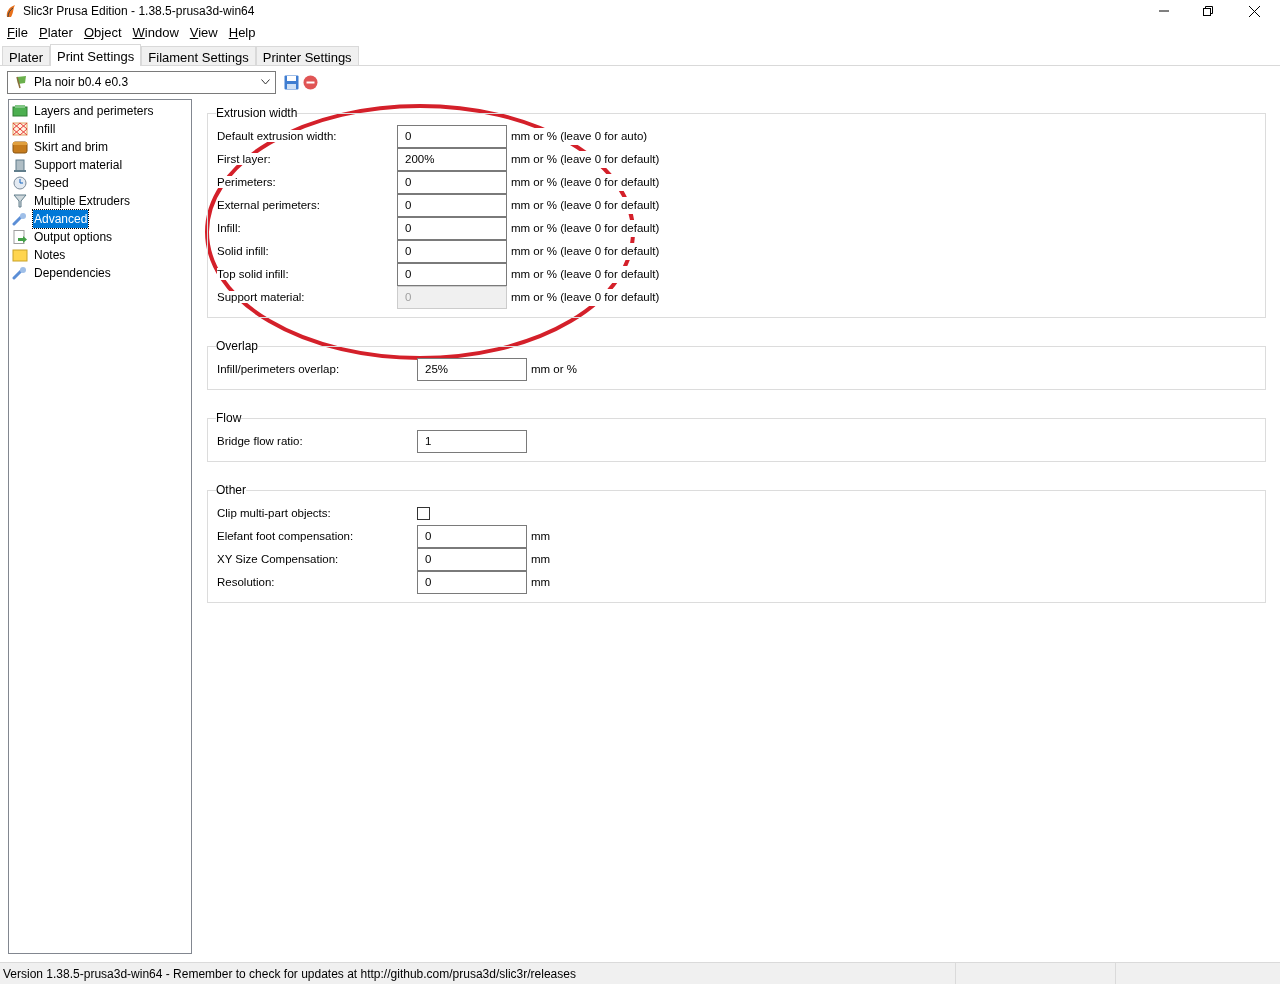 The image size is (1280, 984). What do you see at coordinates (310, 82) in the screenshot?
I see `delete-icon` at bounding box center [310, 82].